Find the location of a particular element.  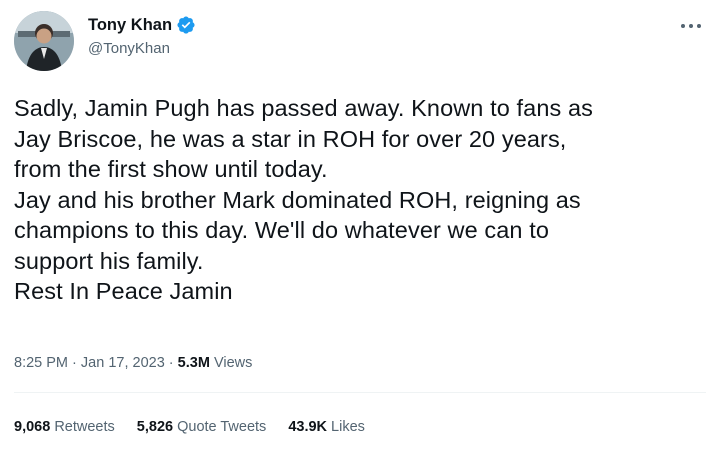

likes-count: 43.9K is located at coordinates (308, 427).